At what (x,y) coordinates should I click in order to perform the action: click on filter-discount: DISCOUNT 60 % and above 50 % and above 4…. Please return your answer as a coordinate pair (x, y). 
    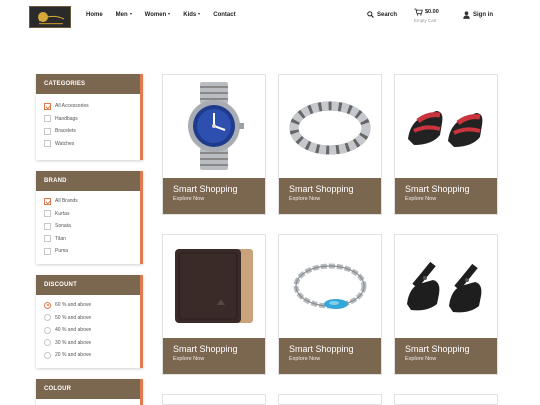
    Looking at the image, I should click on (89, 321).